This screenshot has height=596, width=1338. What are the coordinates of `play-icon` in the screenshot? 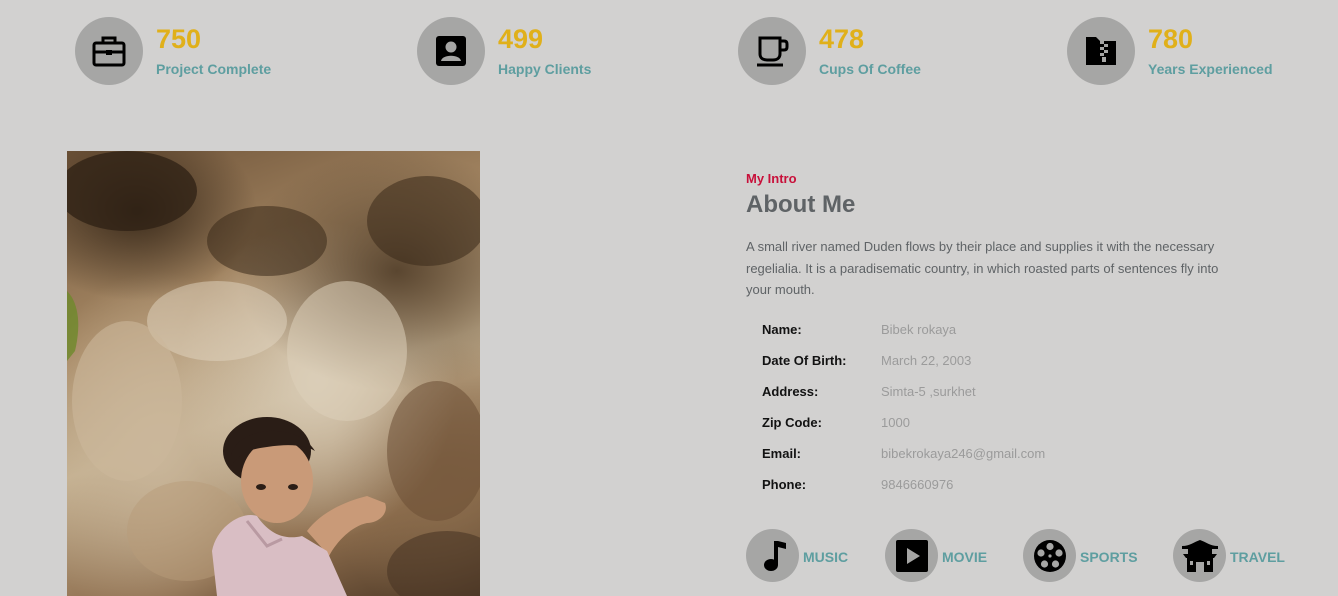 It's located at (911, 555).